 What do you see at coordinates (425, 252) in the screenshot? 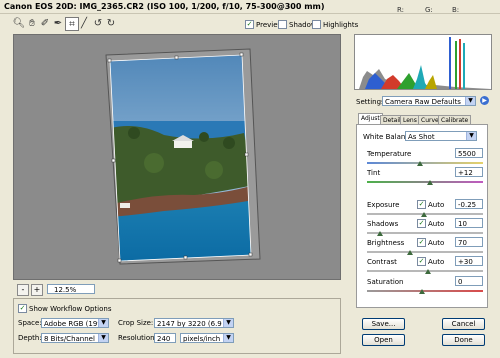
I see `brightness-slider` at bounding box center [425, 252].